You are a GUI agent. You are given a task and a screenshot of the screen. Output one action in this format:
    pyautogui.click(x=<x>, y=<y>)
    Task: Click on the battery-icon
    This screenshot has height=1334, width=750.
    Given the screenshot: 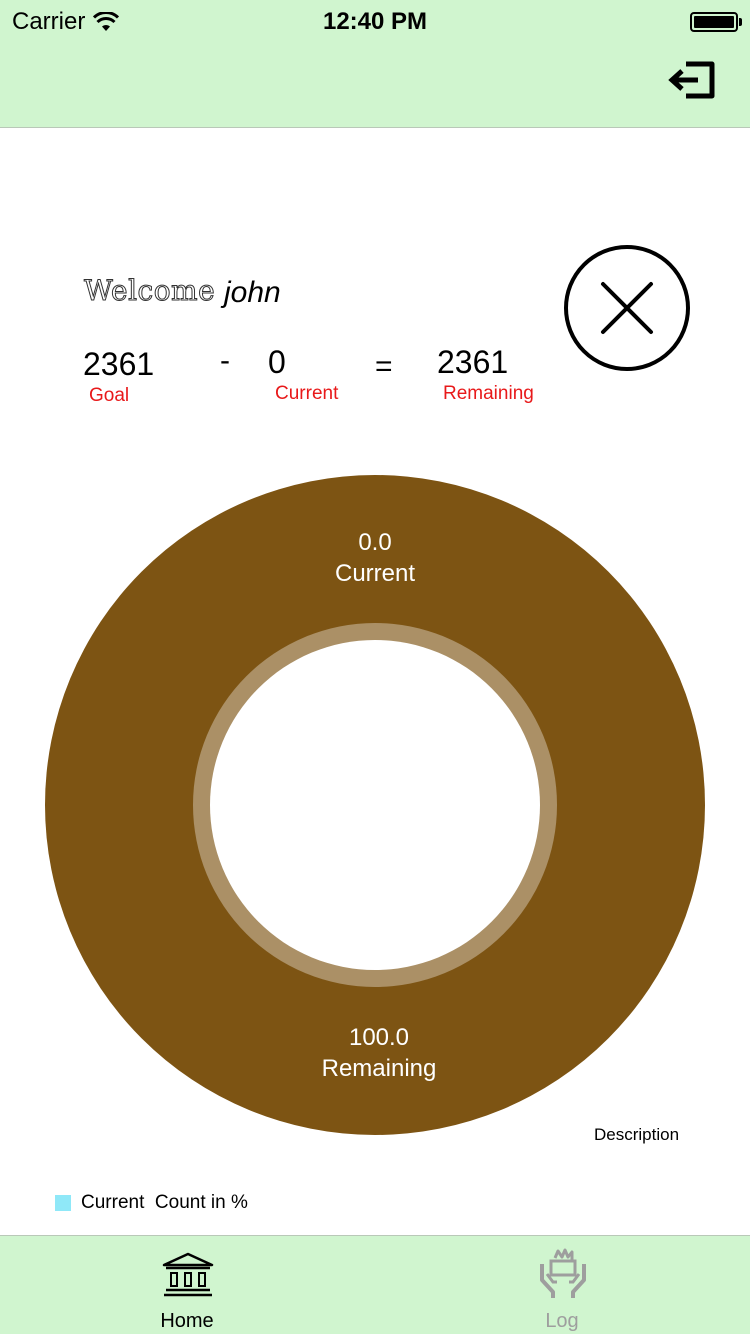 What is the action you would take?
    pyautogui.click(x=716, y=22)
    